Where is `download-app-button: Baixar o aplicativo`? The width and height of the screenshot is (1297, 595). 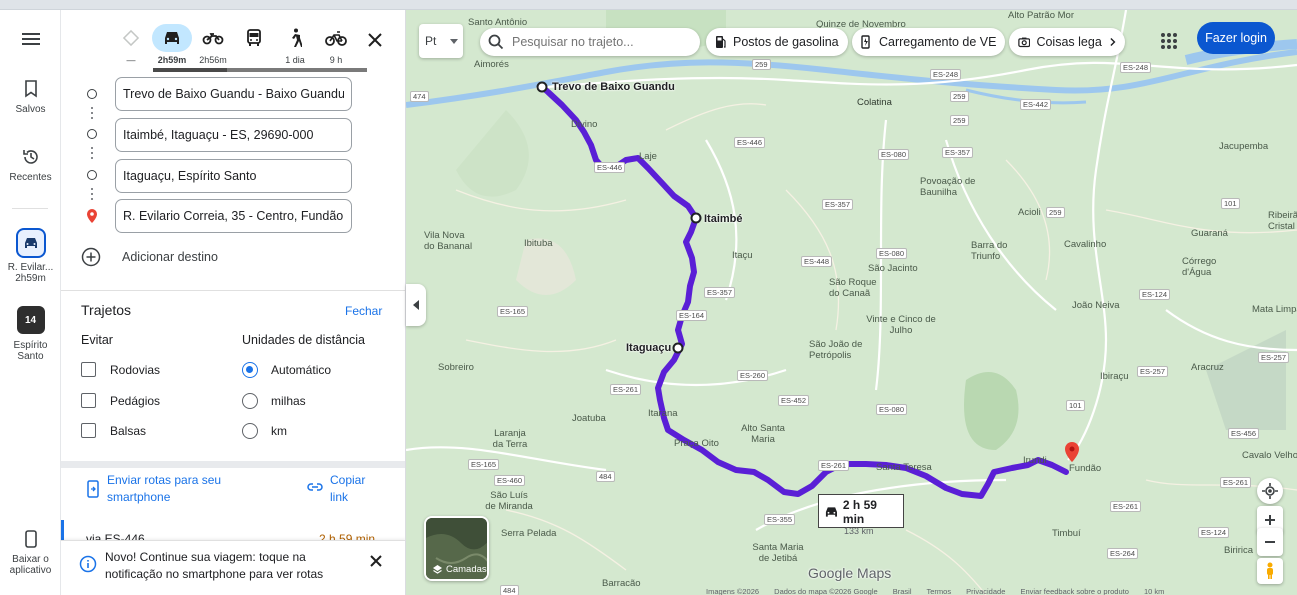
download-app-button: Baixar o aplicativo is located at coordinates (30, 553).